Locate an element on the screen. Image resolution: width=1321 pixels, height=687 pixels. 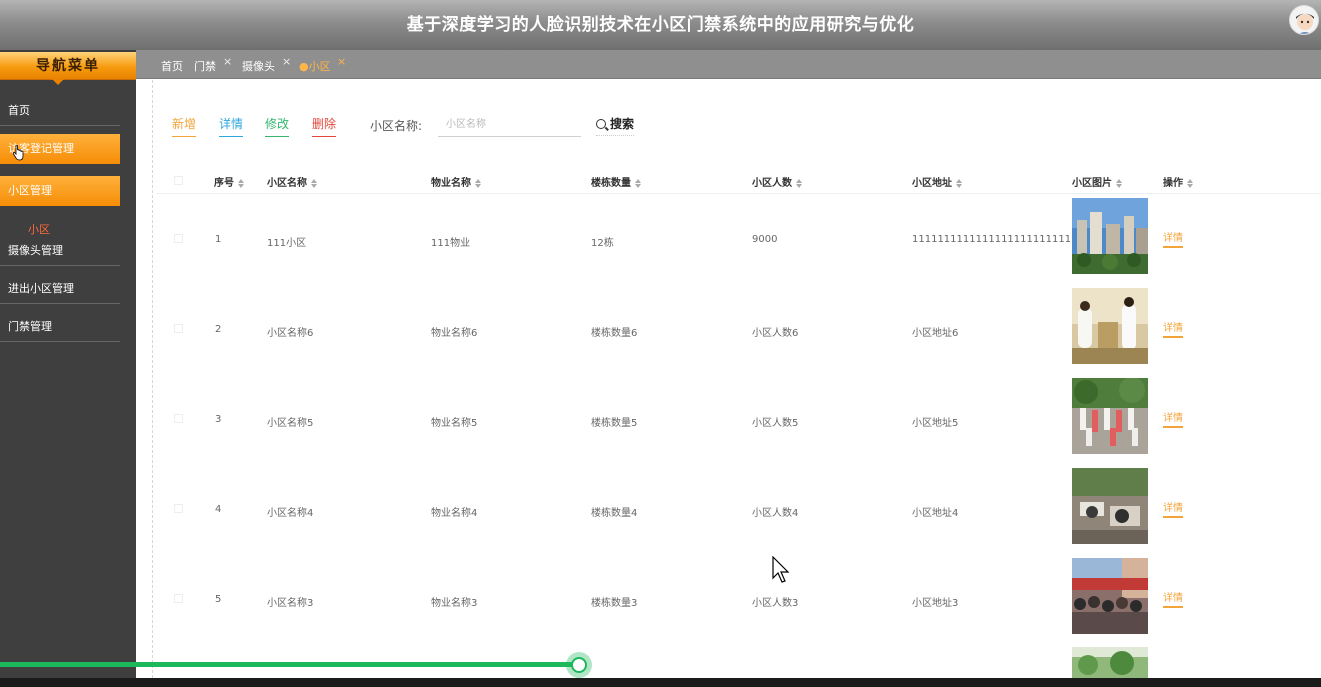
sidebar: 导航菜单 首页 访客登记管理 小区管理 小区 摄像头管理 进出小区管理 门禁管理 is located at coordinates (68, 364).